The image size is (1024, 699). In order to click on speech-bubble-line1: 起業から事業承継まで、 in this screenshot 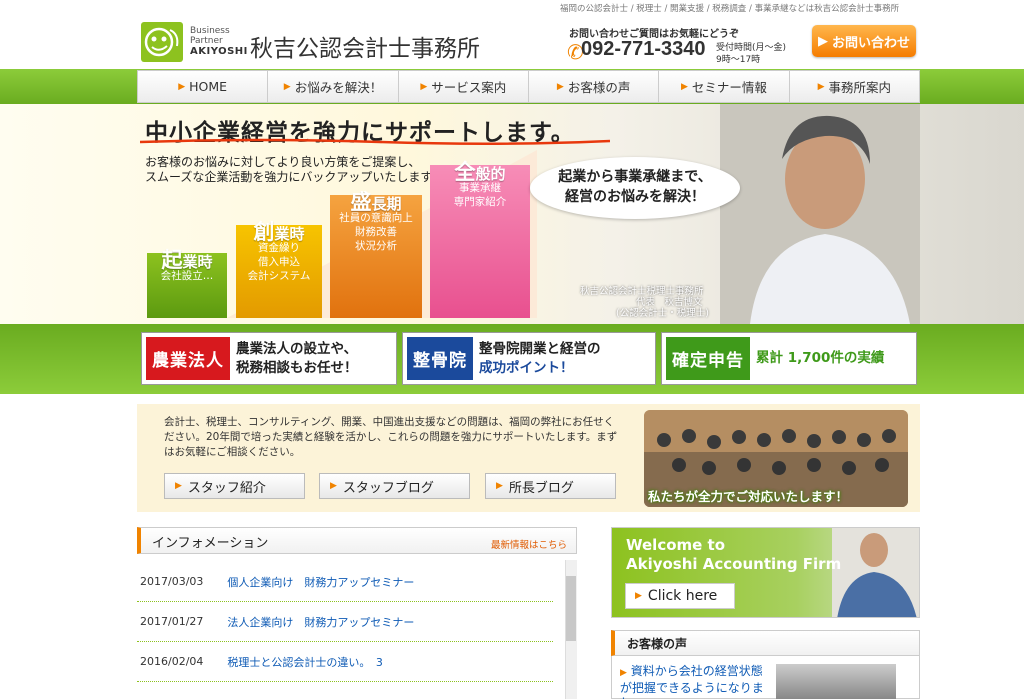, I will do `click(635, 177)`.